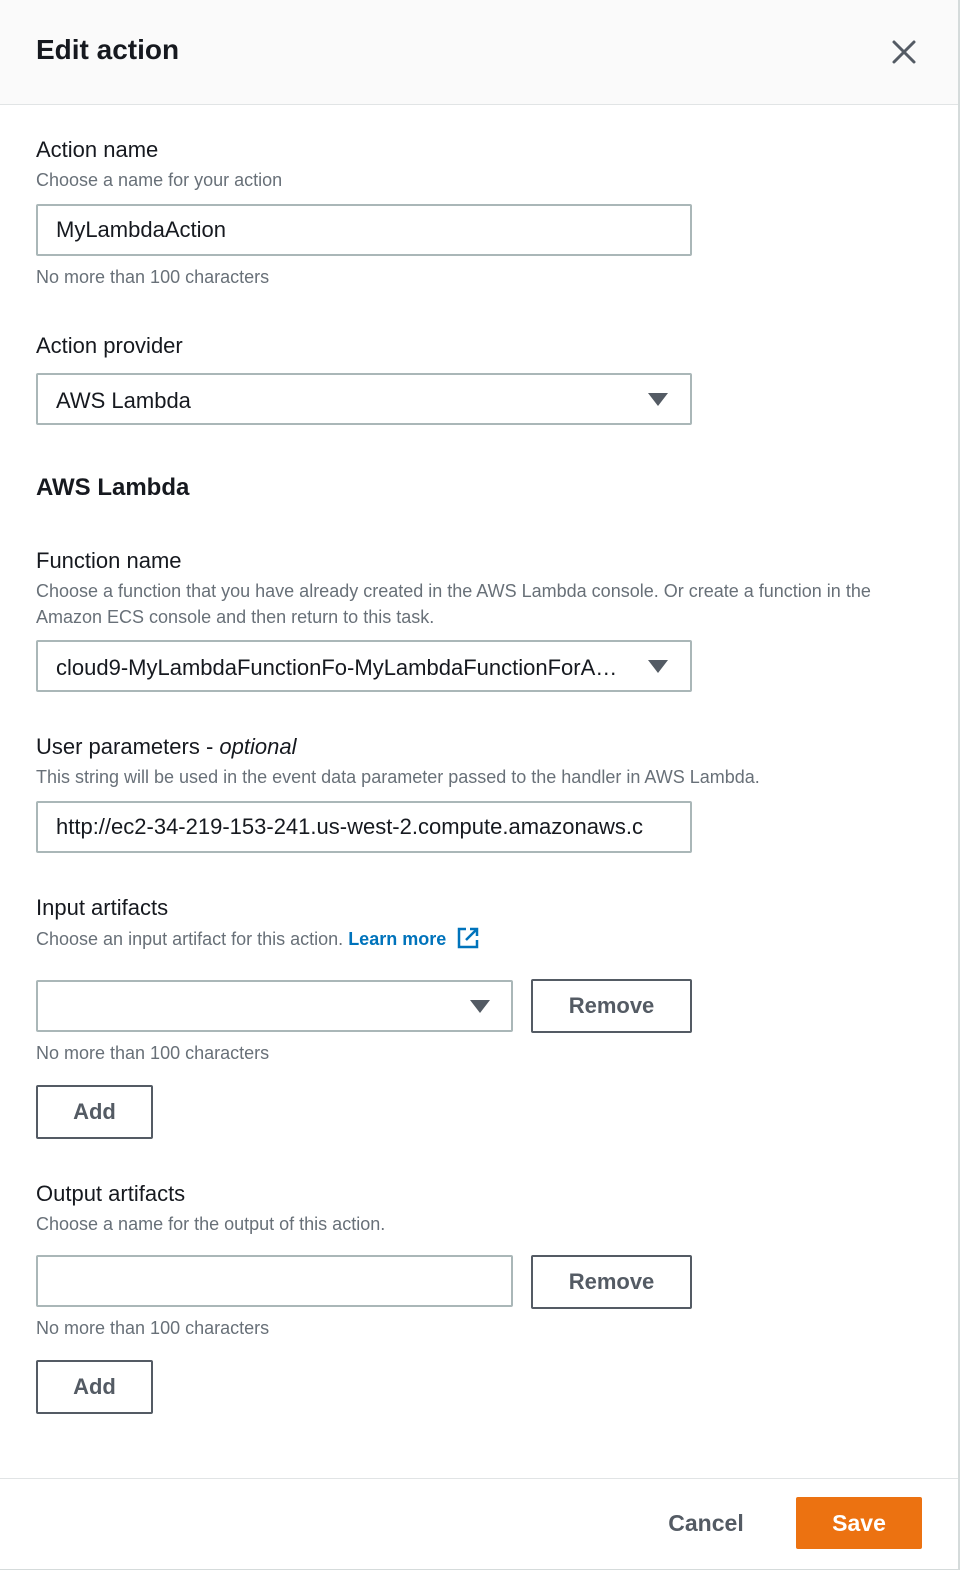  What do you see at coordinates (108, 49) in the screenshot?
I see `modal-title: Edit action` at bounding box center [108, 49].